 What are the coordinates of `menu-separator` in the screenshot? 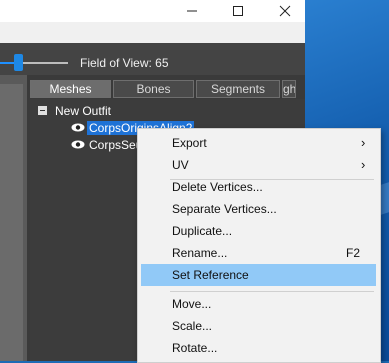 It's located at (272, 291).